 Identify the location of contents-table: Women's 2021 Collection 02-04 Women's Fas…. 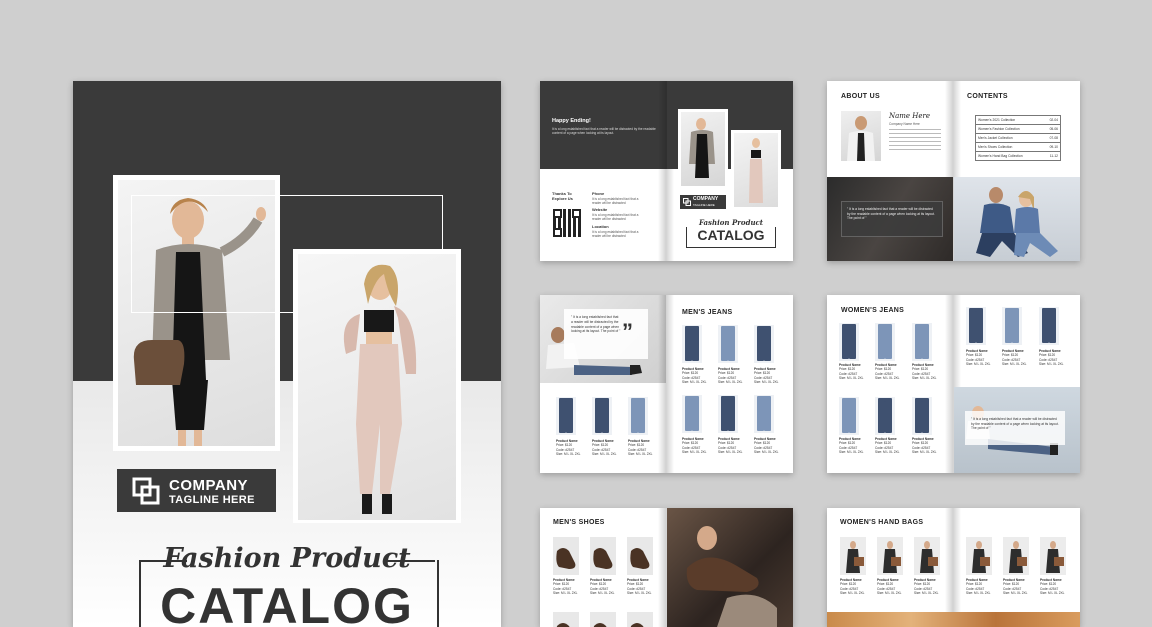
(1018, 138).